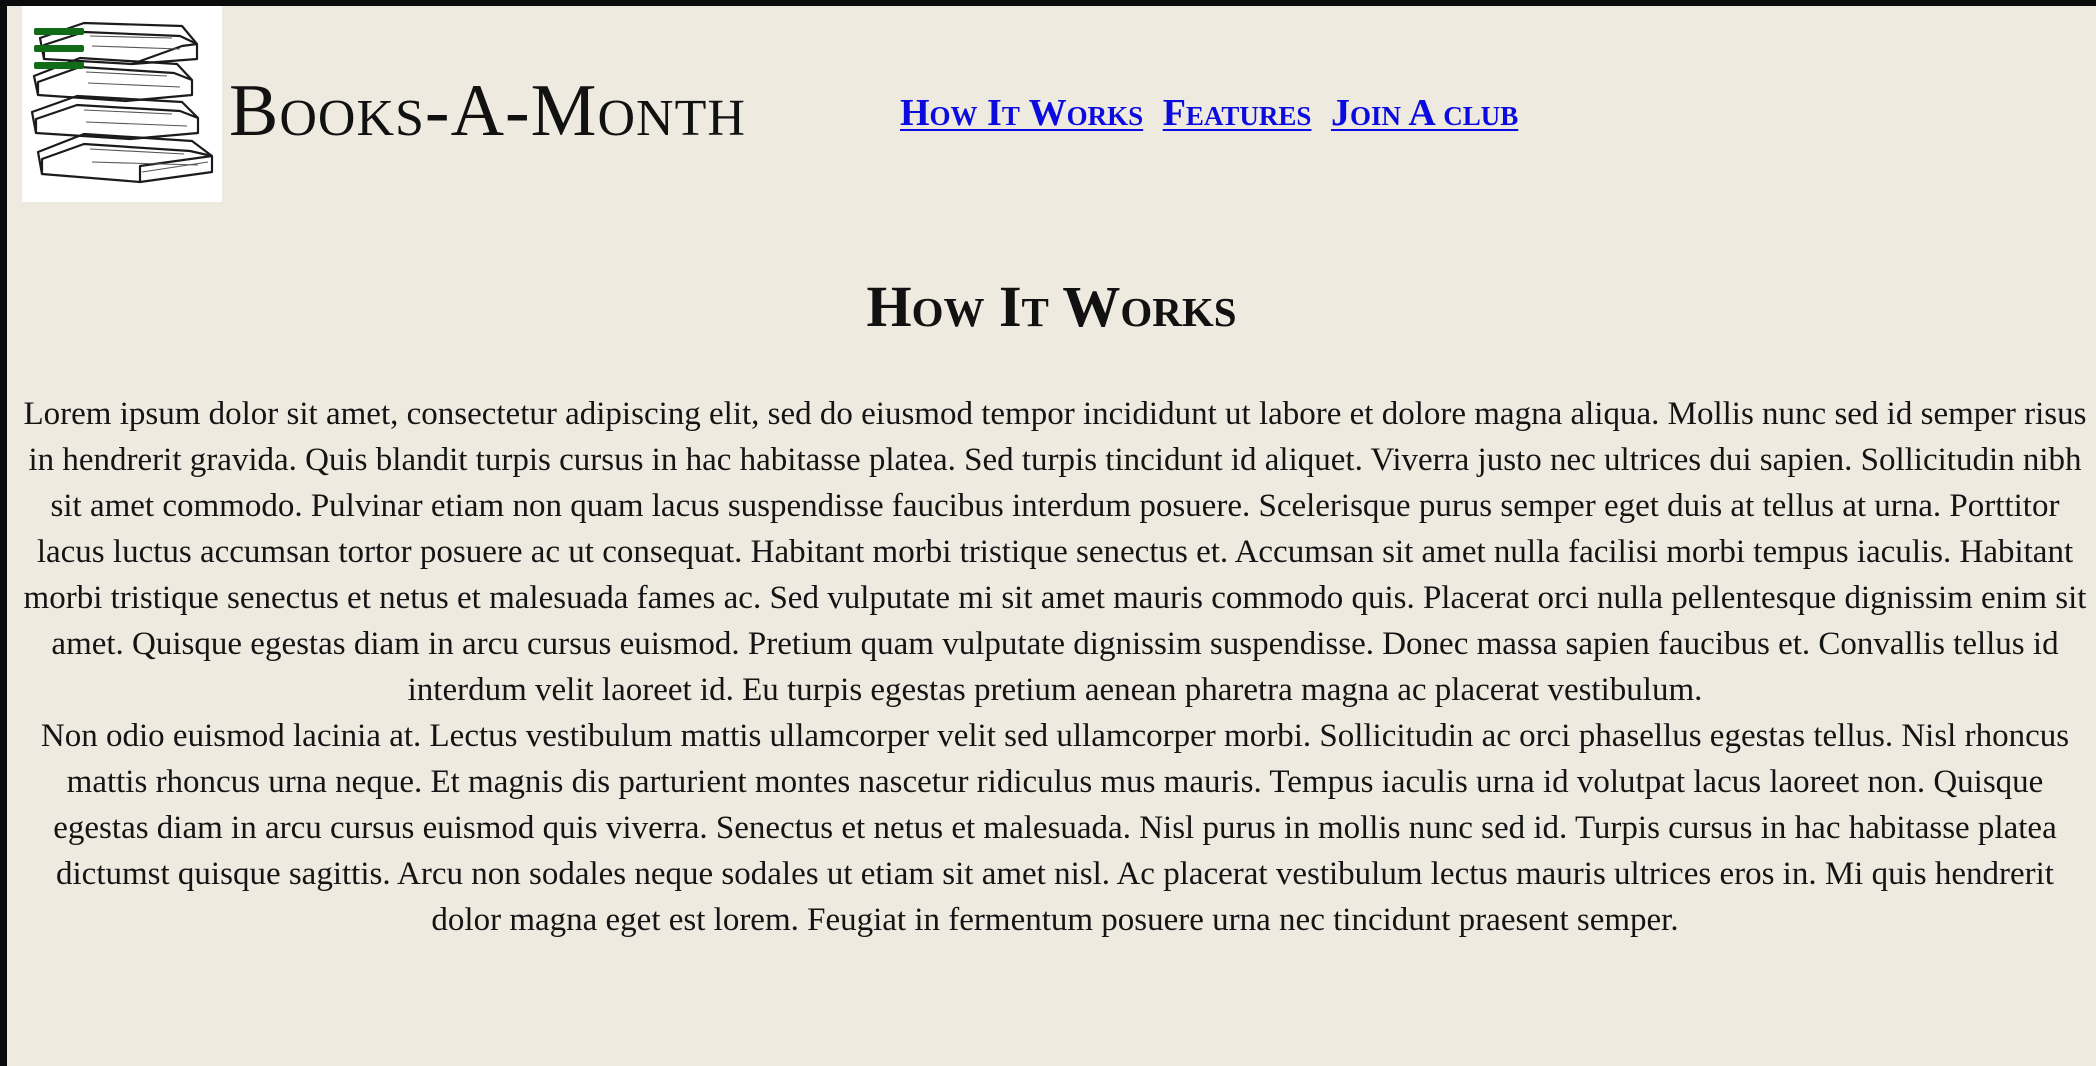  Describe the element at coordinates (1021, 113) in the screenshot. I see `nav-link-how-it-works: How It Works` at that location.